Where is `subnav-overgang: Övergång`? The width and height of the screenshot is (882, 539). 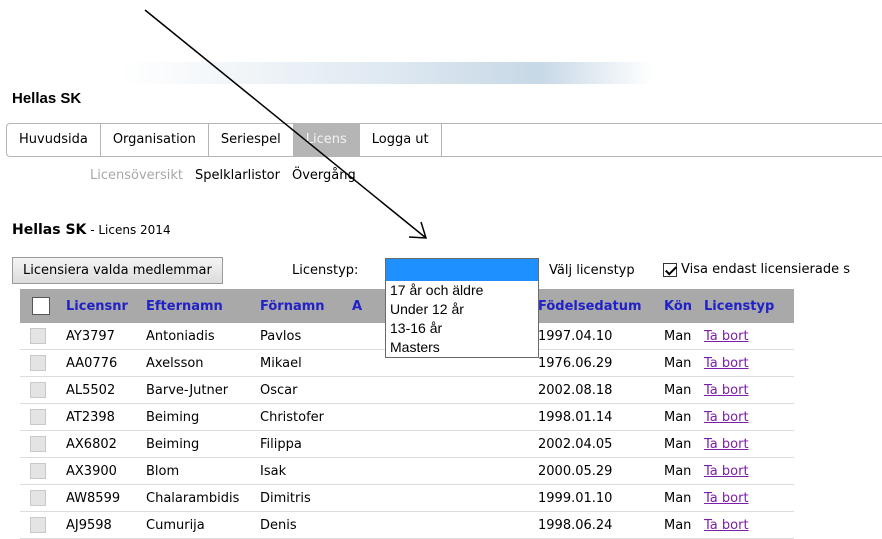 subnav-overgang: Övergång is located at coordinates (324, 175).